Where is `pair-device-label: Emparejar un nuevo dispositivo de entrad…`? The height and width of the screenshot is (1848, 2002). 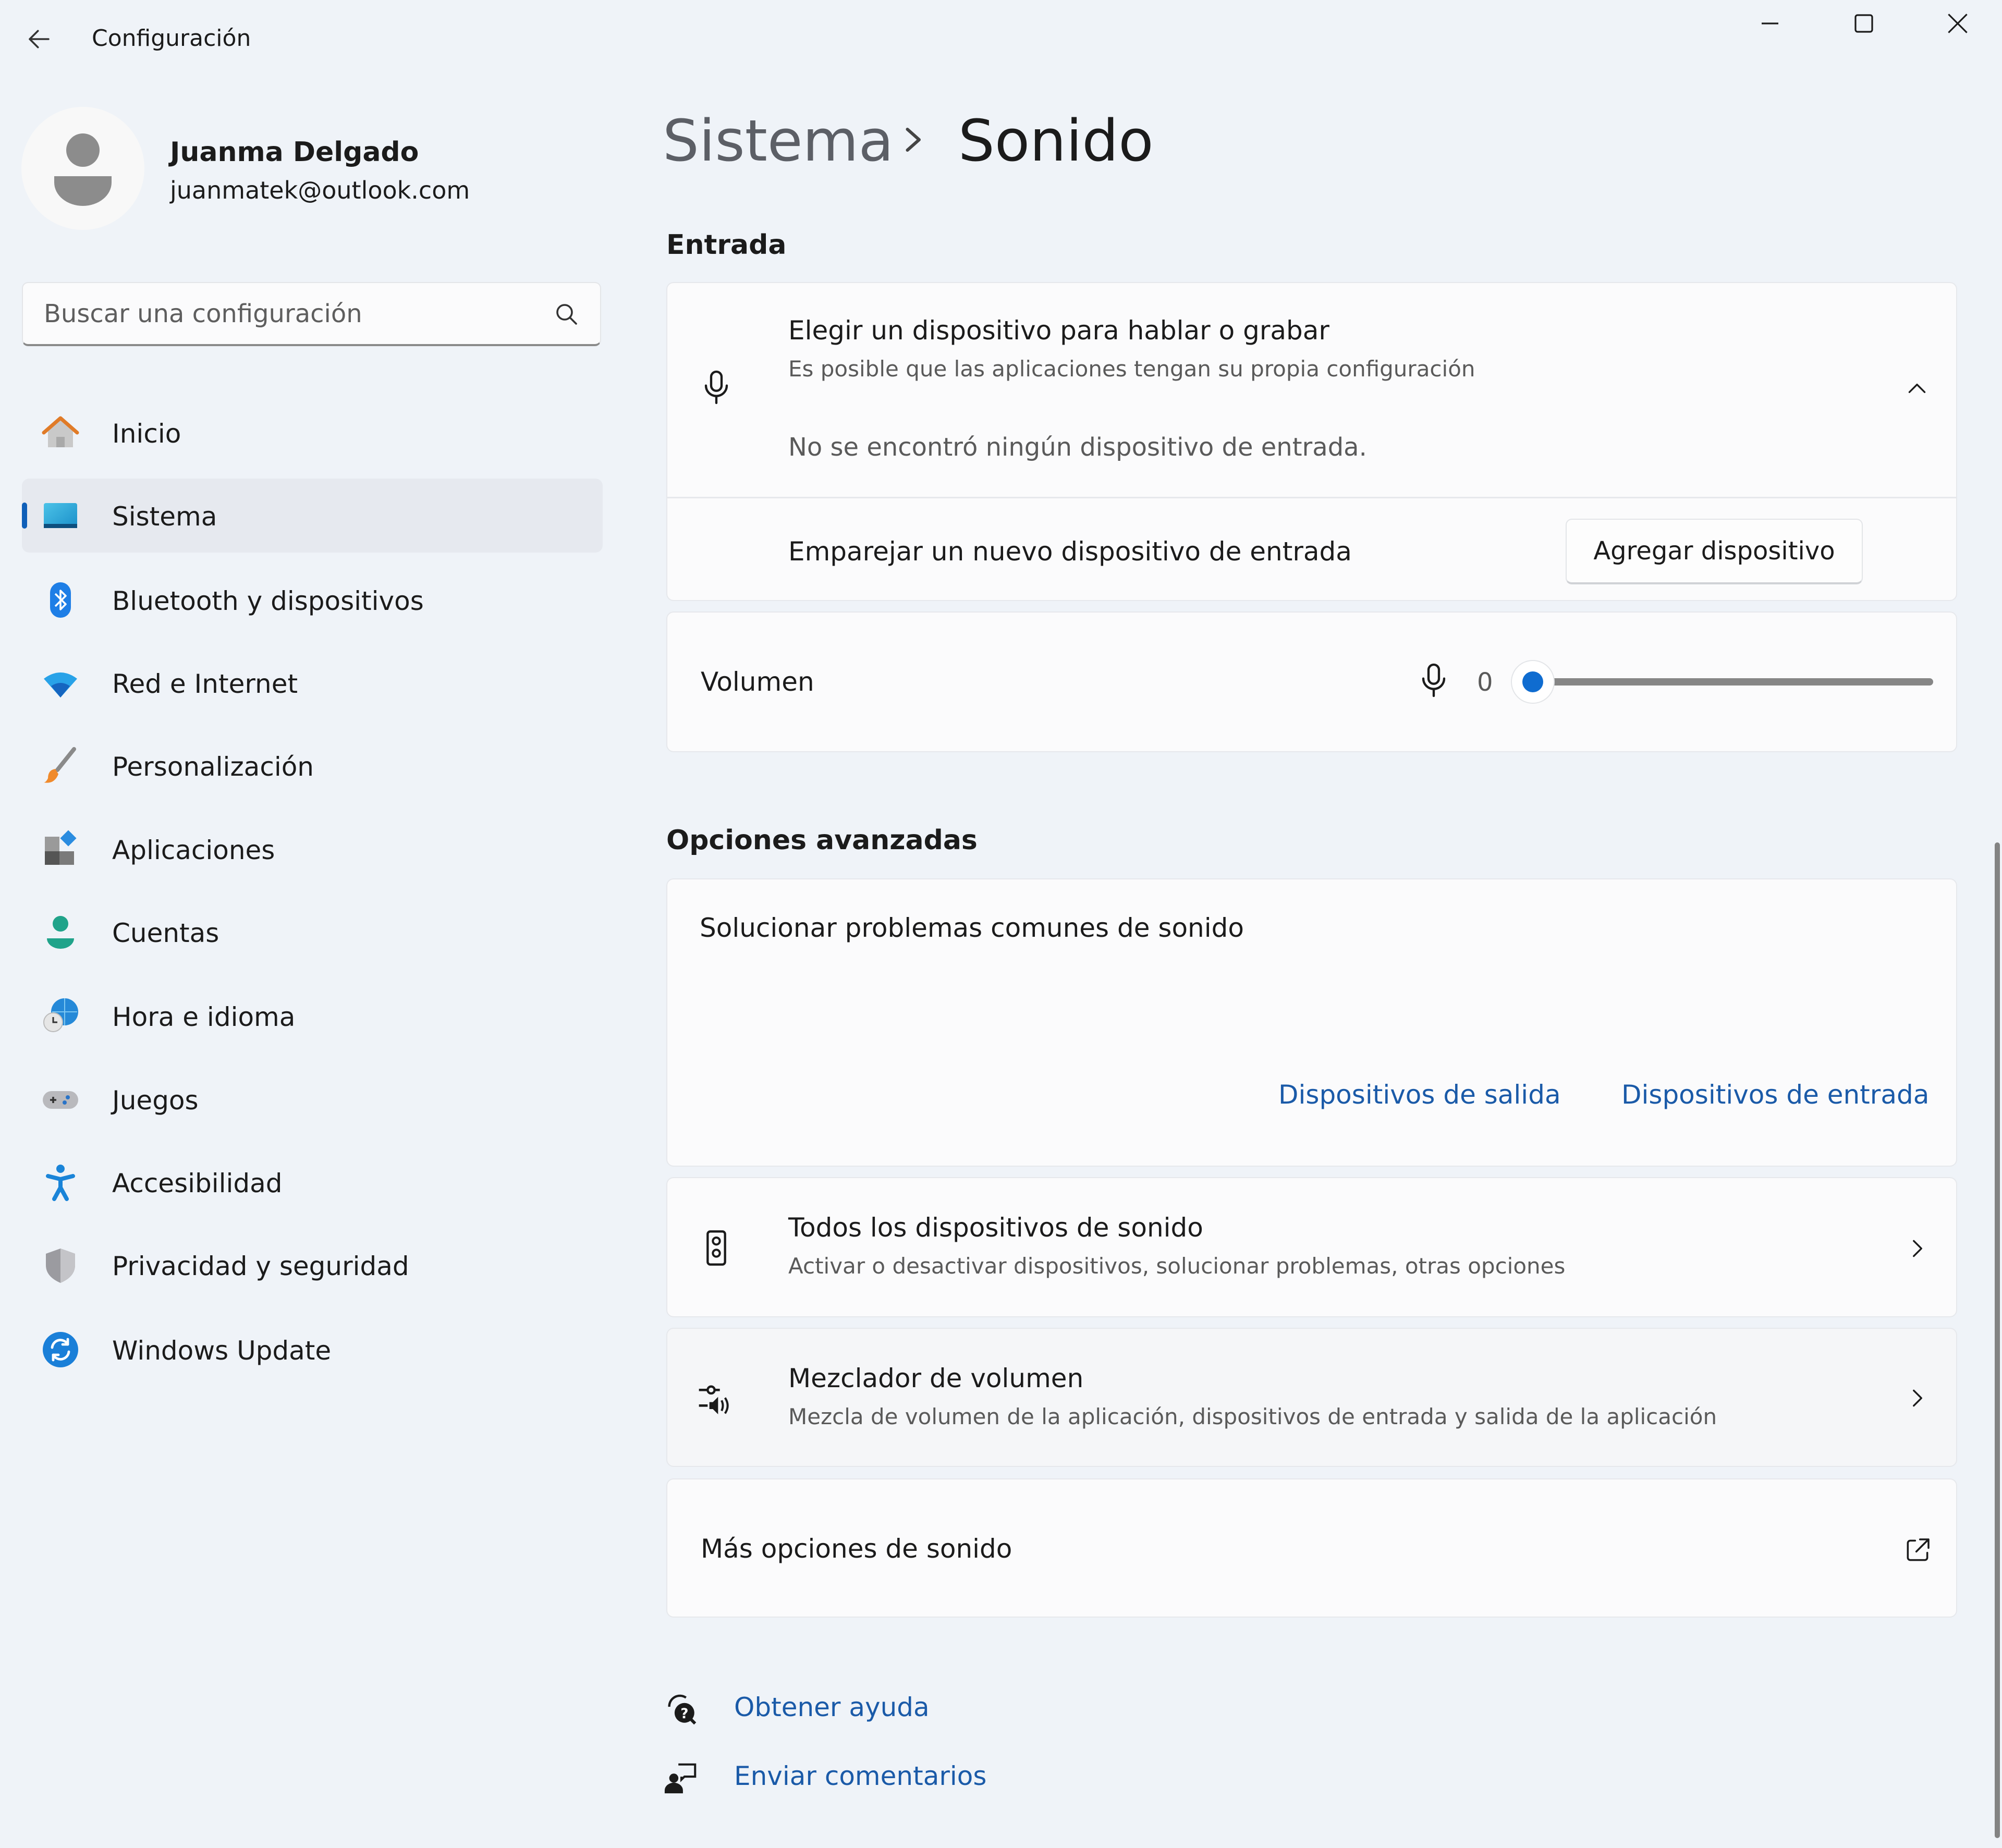 pair-device-label: Emparejar un nuevo dispositivo de entrad… is located at coordinates (1070, 551).